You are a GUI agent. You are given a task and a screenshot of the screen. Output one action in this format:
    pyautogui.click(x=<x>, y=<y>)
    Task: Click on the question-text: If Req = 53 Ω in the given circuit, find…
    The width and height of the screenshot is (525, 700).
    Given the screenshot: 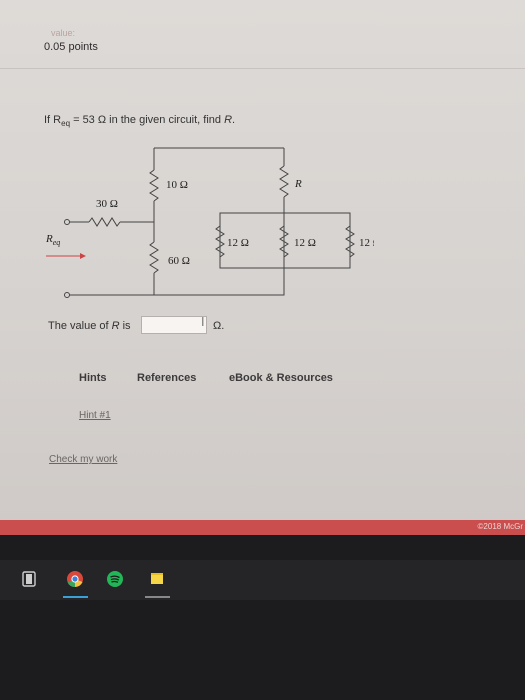 What is the action you would take?
    pyautogui.click(x=140, y=121)
    